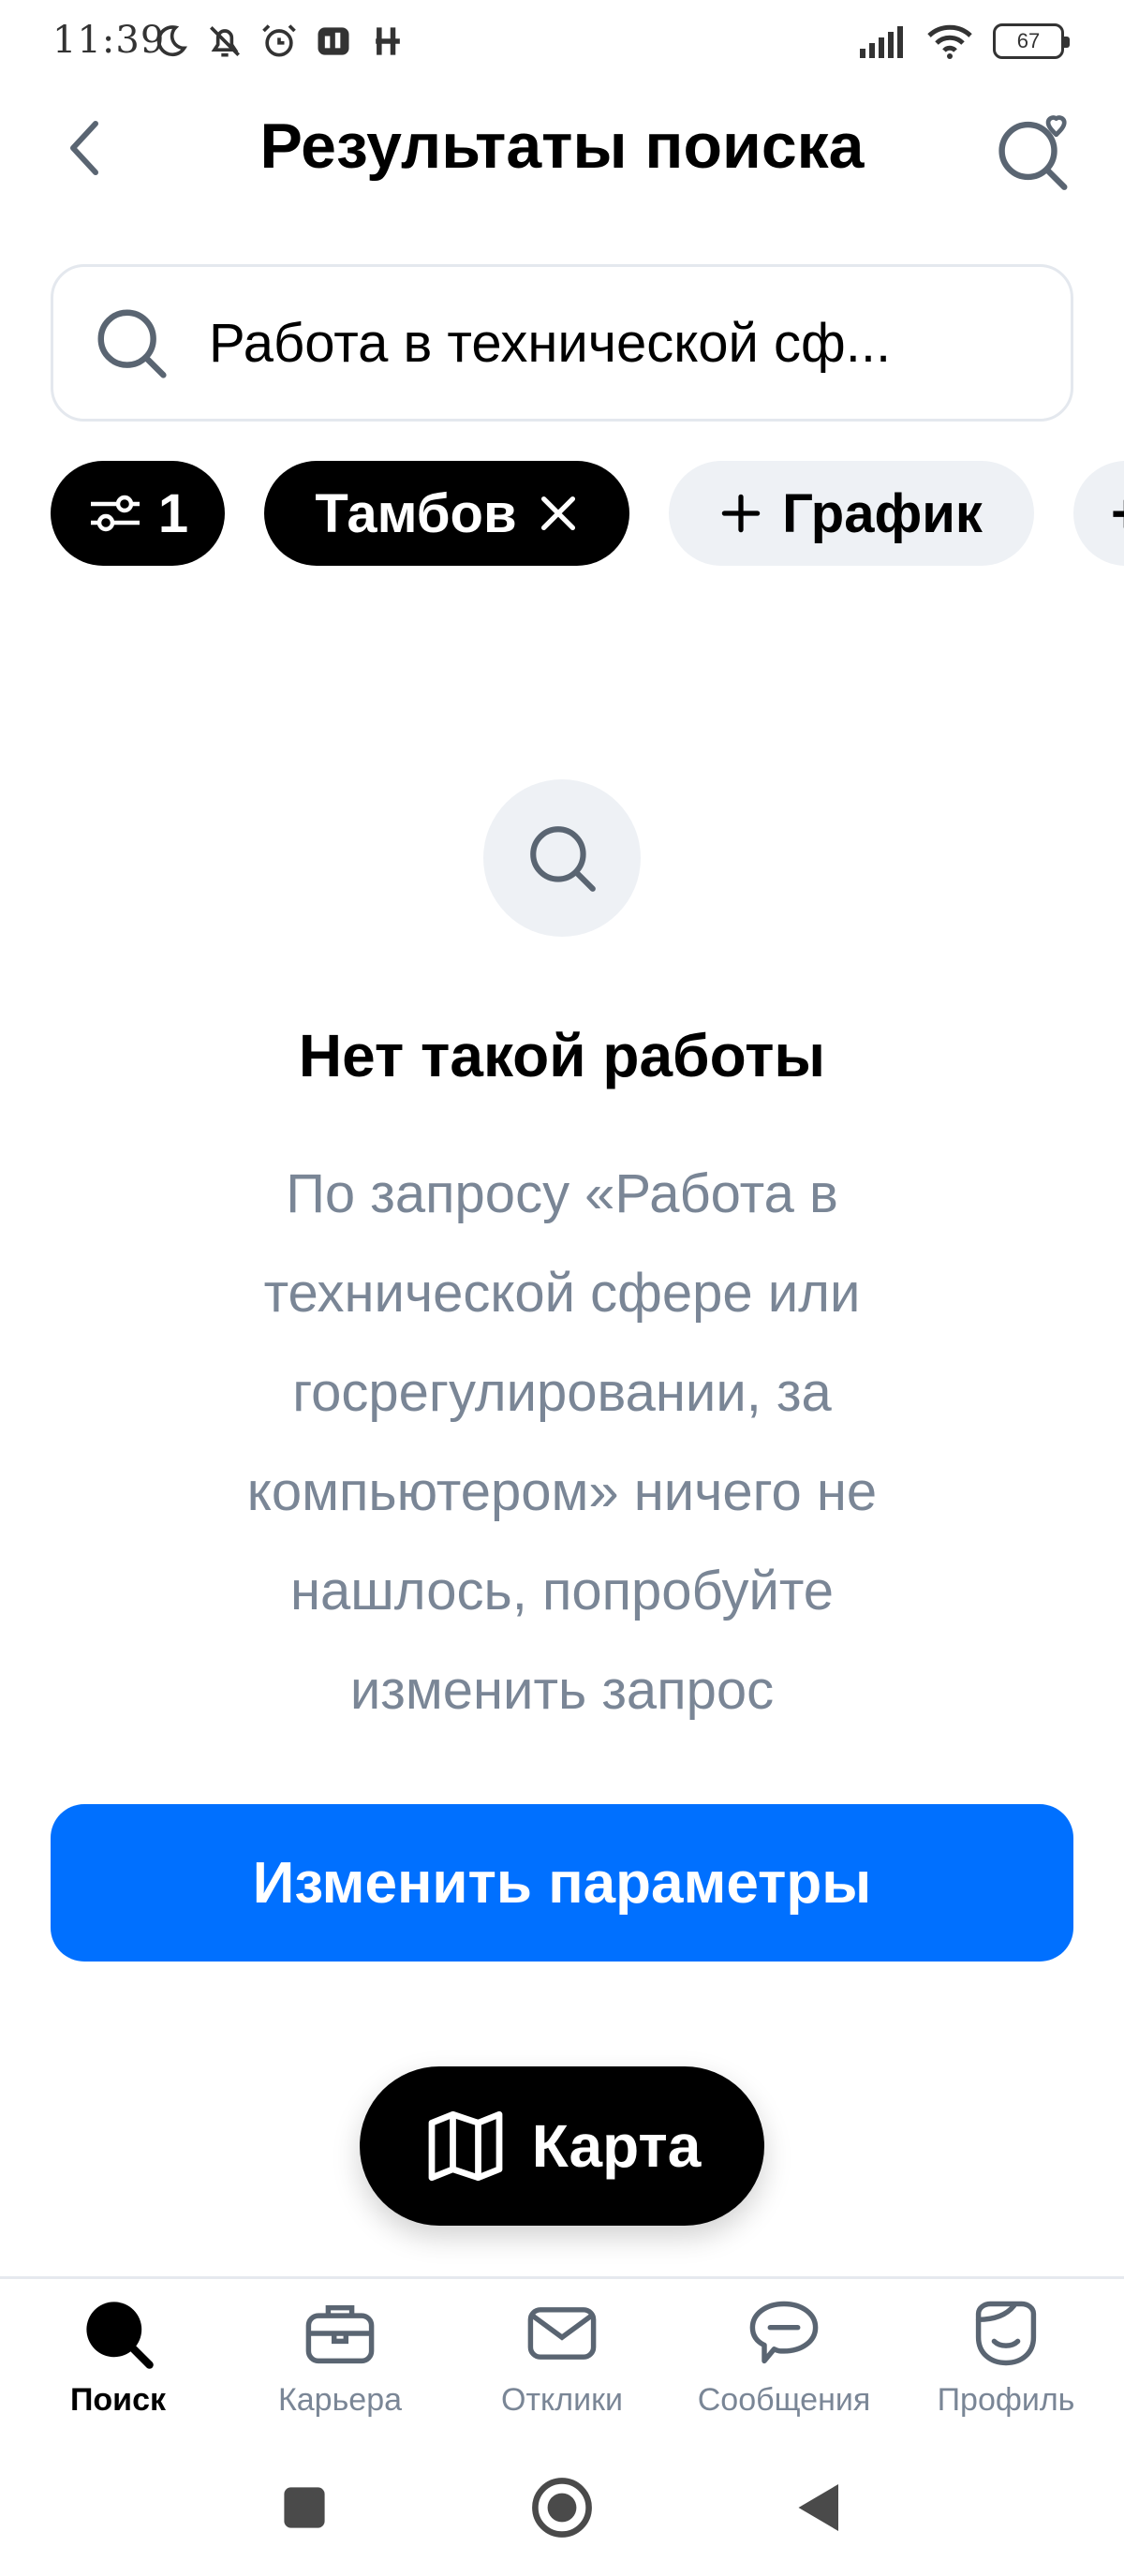  I want to click on status-time: 11:39, so click(109, 40).